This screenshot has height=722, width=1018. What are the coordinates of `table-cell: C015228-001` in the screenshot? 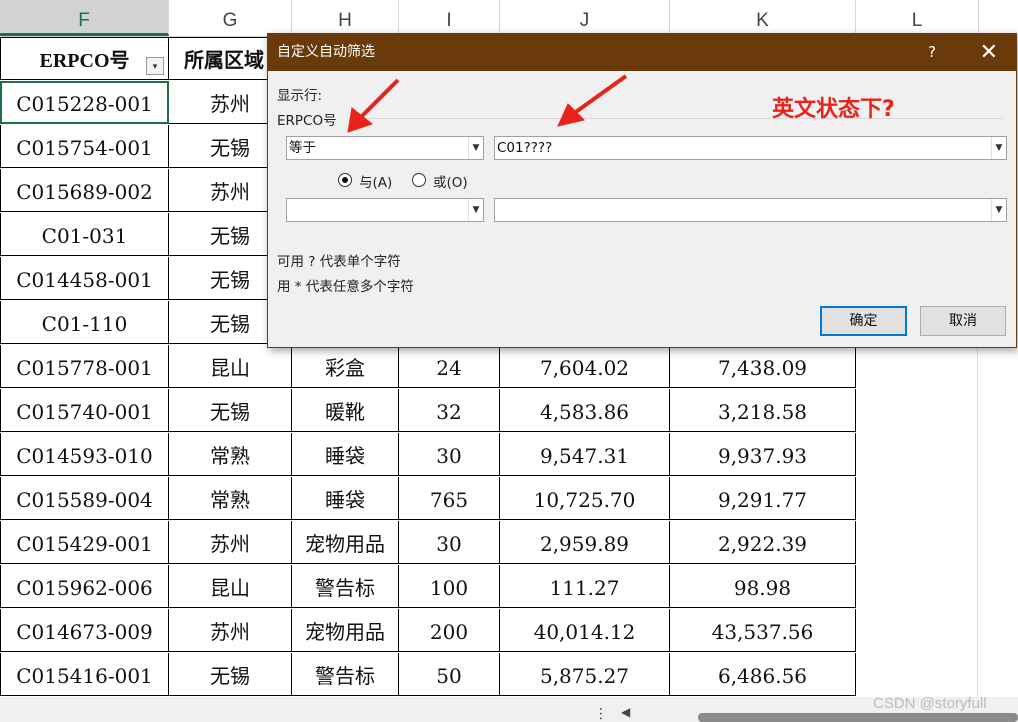 It's located at (84, 102).